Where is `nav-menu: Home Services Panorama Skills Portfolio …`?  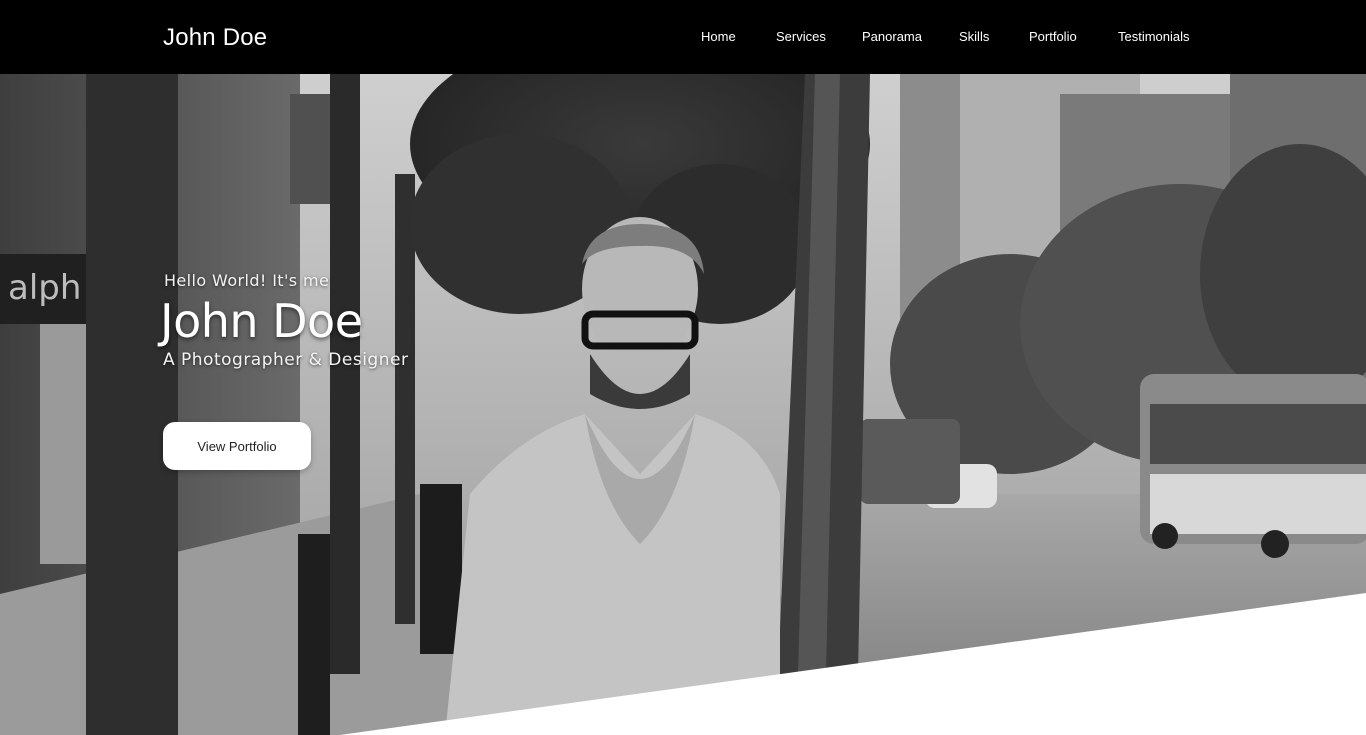 nav-menu: Home Services Panorama Skills Portfolio … is located at coordinates (683, 37).